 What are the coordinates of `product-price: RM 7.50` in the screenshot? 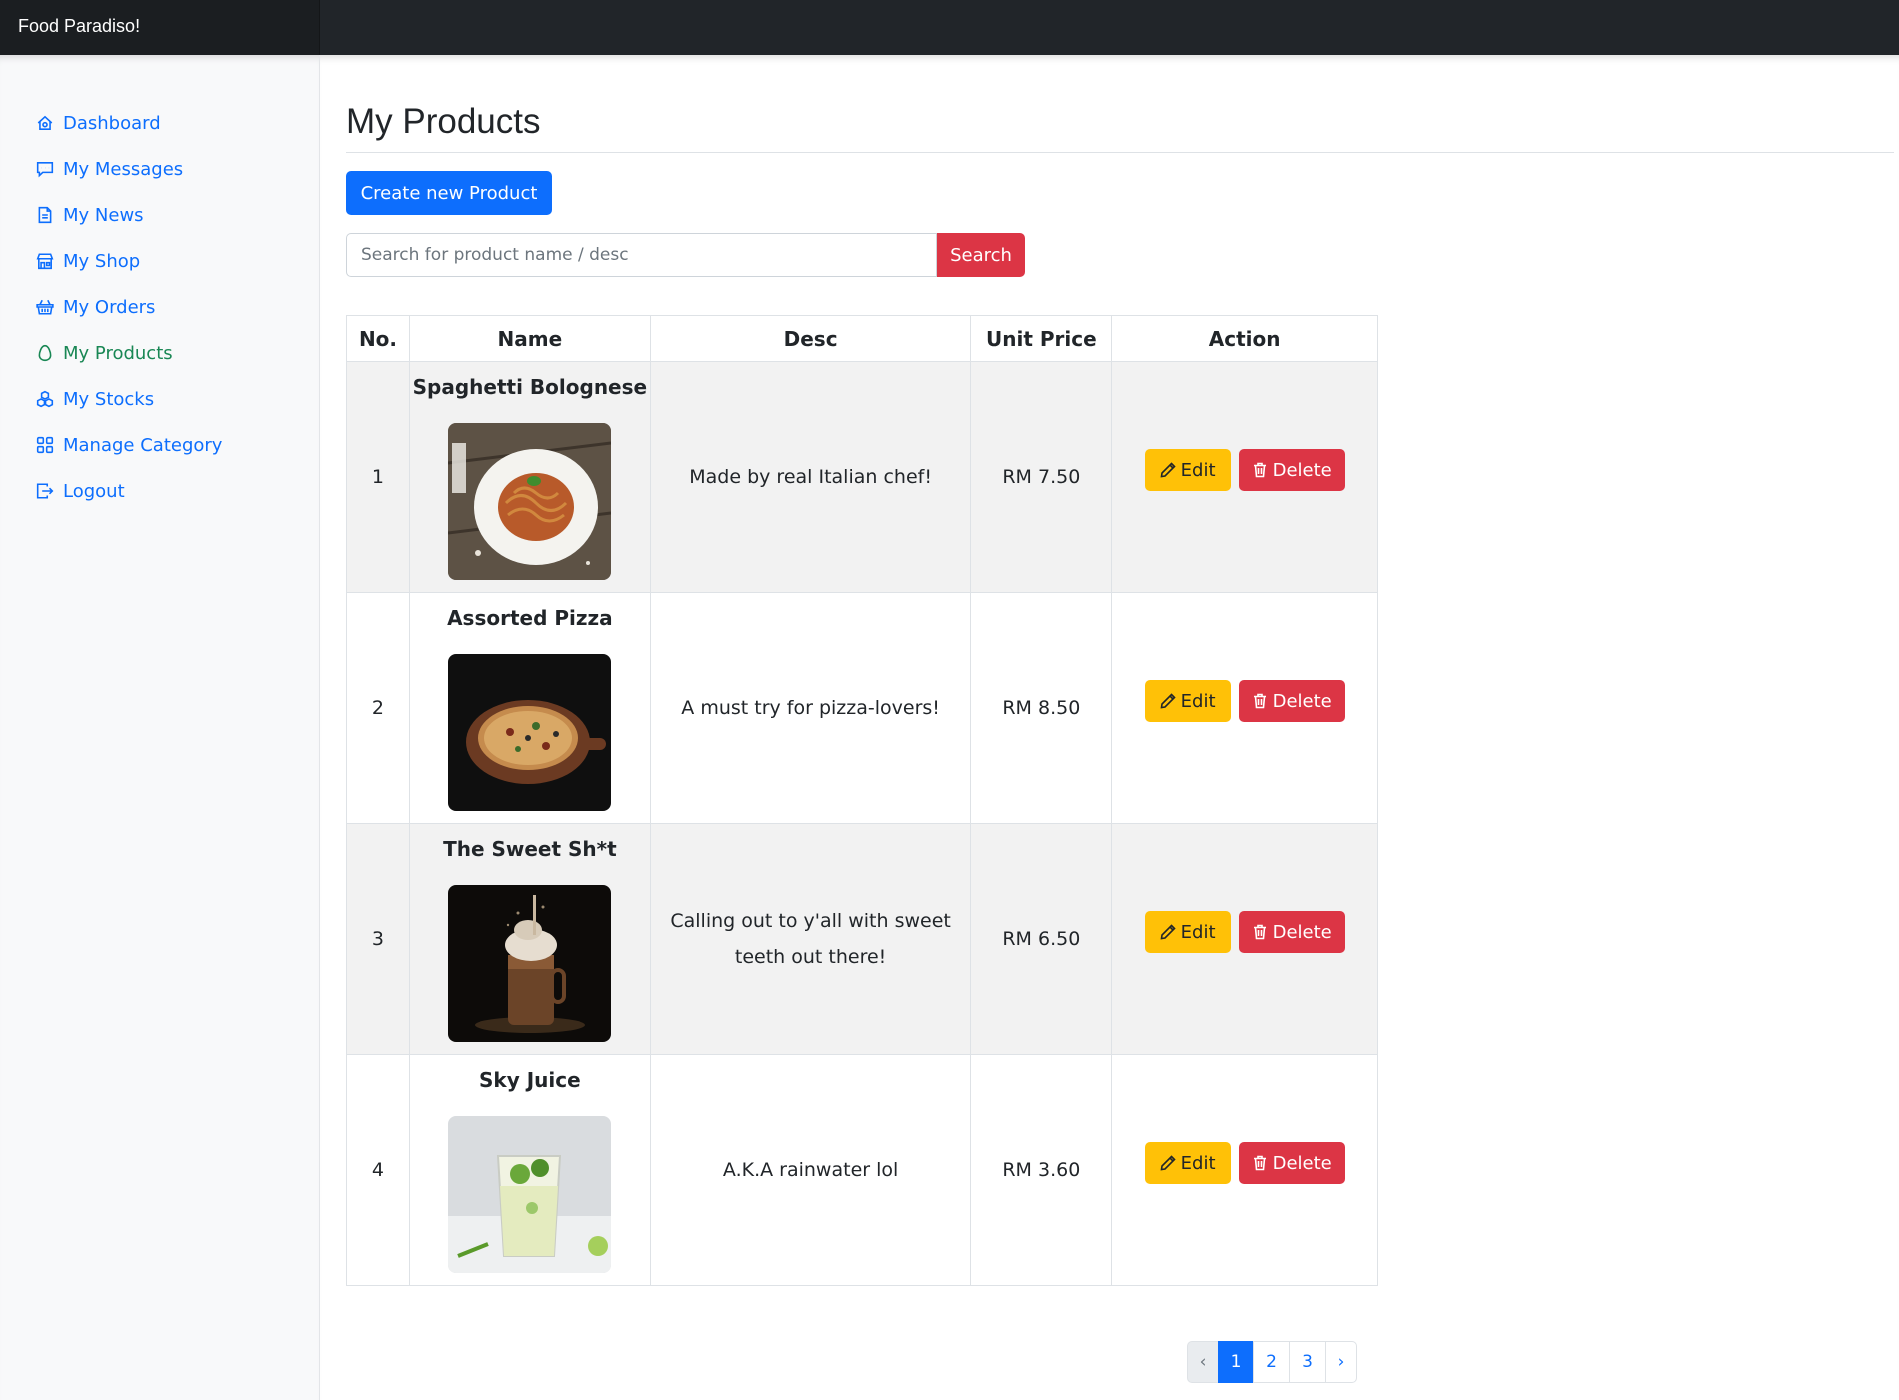 It's located at (1041, 477).